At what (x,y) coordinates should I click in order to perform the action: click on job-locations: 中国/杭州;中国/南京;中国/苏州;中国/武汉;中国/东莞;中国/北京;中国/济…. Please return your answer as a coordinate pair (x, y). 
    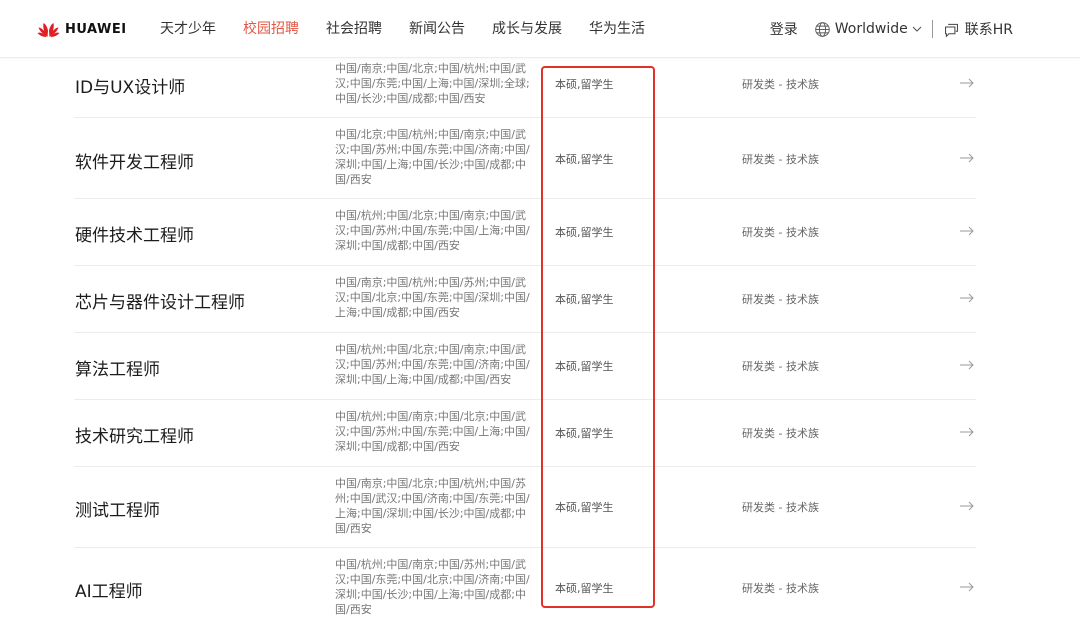
    Looking at the image, I should click on (432, 587).